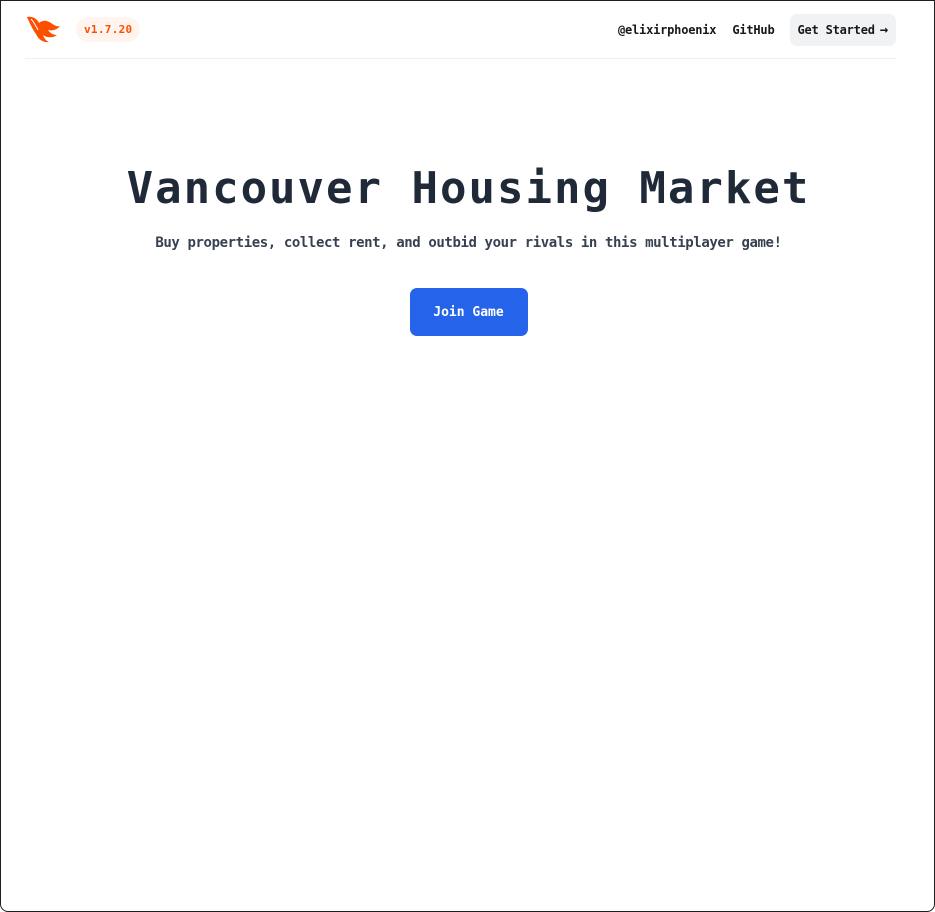 Image resolution: width=935 pixels, height=912 pixels. I want to click on join-game-button: Join Game, so click(468, 312).